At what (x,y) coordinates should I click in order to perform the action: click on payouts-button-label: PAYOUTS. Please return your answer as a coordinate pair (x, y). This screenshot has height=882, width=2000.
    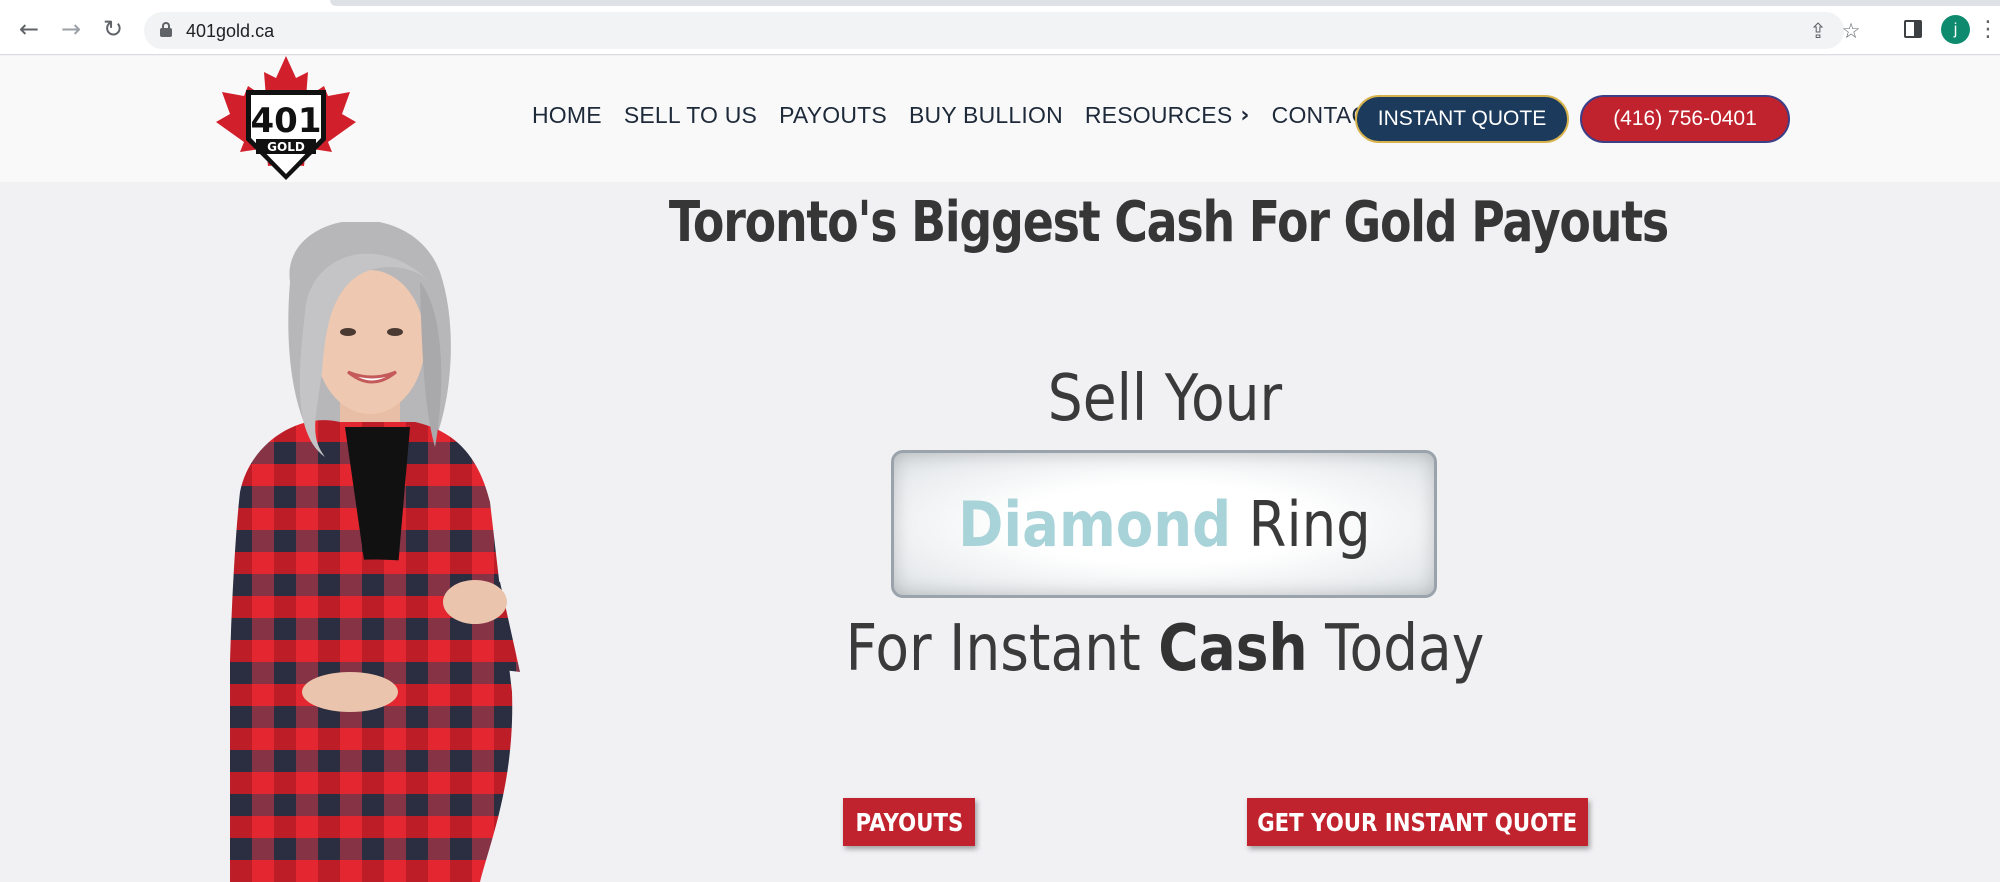
    Looking at the image, I should click on (909, 822).